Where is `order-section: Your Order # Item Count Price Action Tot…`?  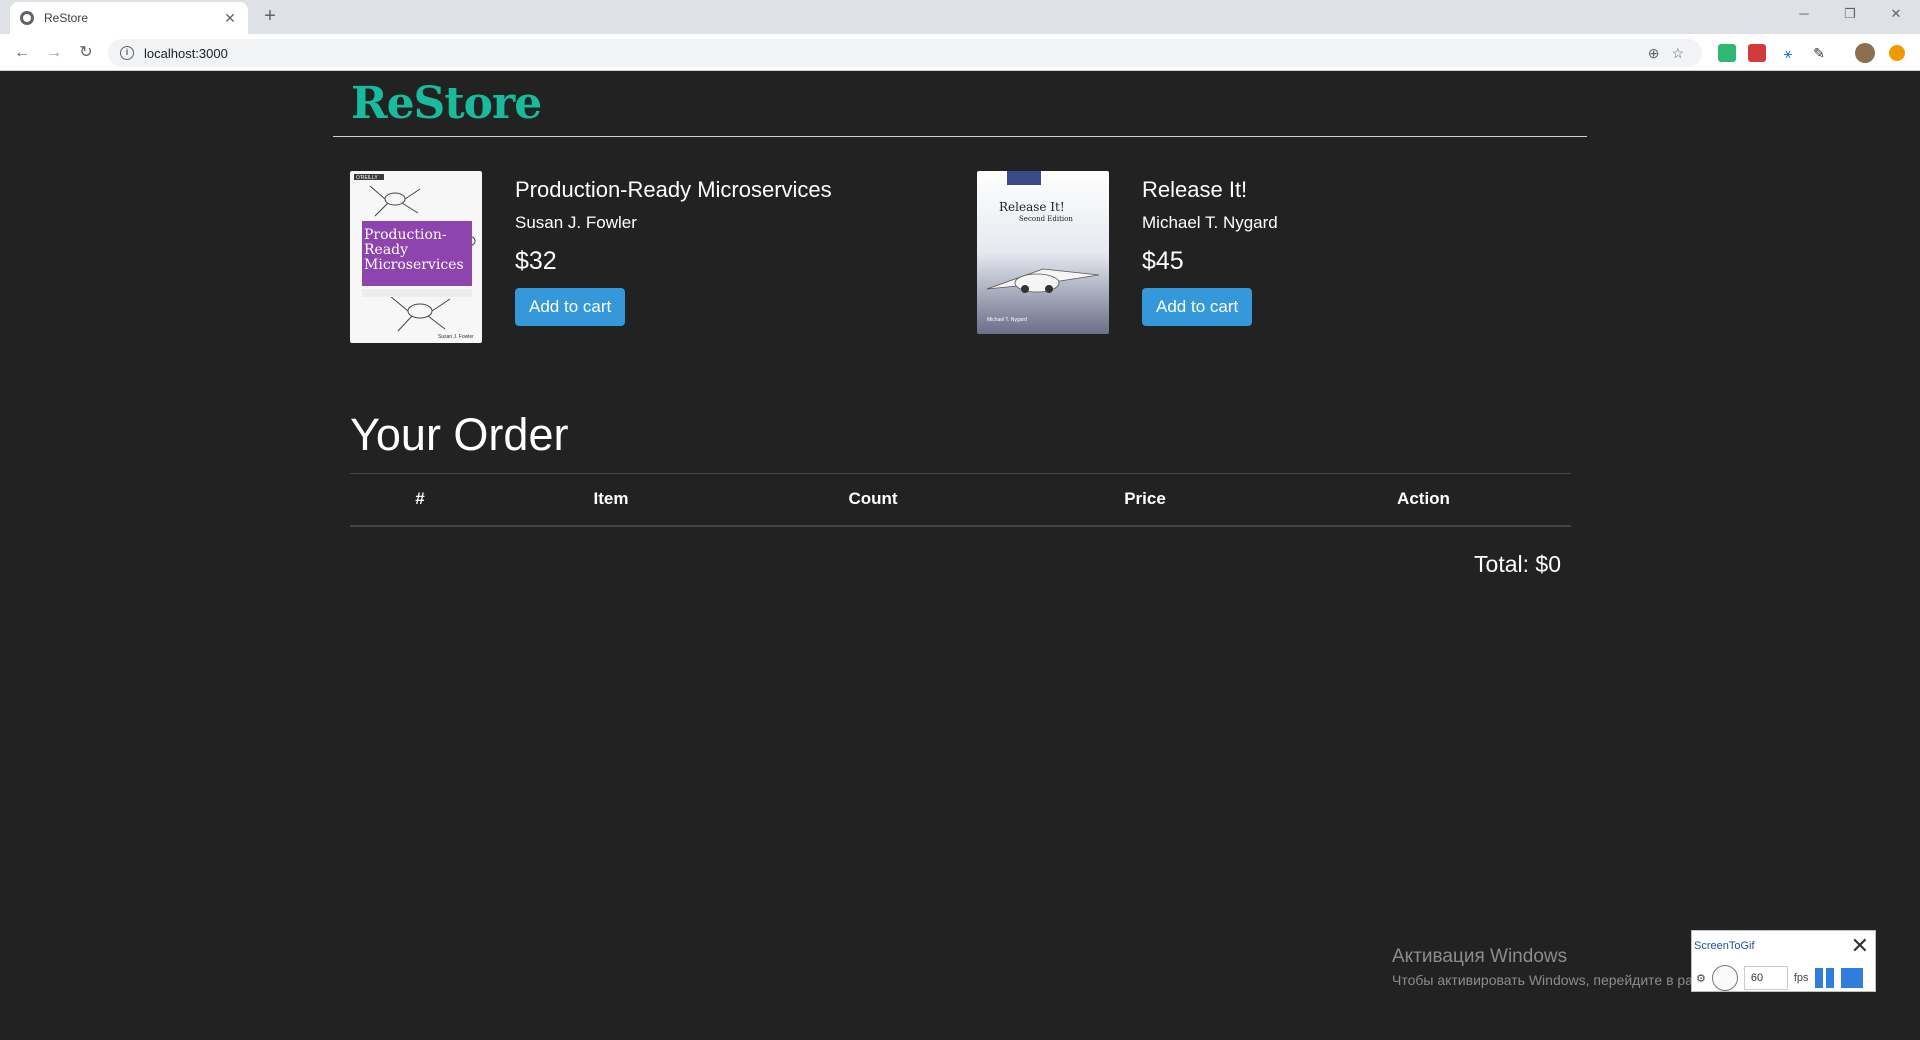 order-section: Your Order # Item Count Price Action Tot… is located at coordinates (960, 493).